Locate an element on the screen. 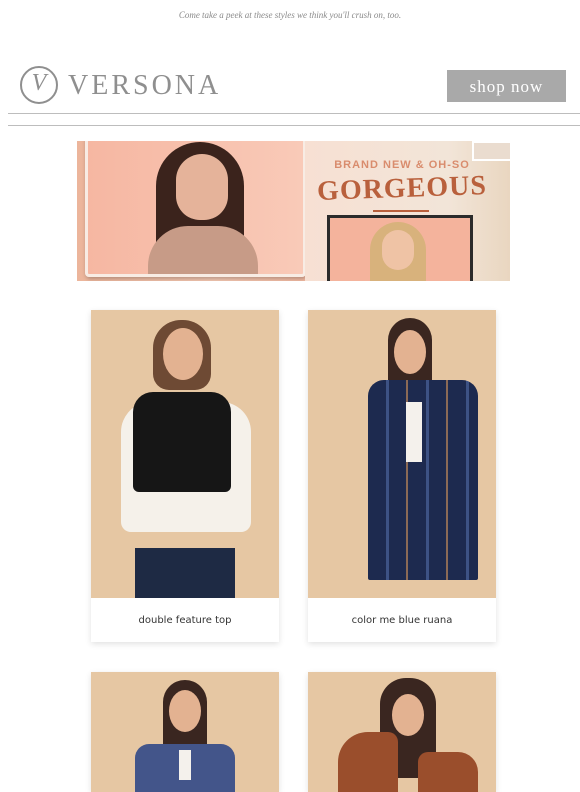  rust-top is located at coordinates (448, 772).